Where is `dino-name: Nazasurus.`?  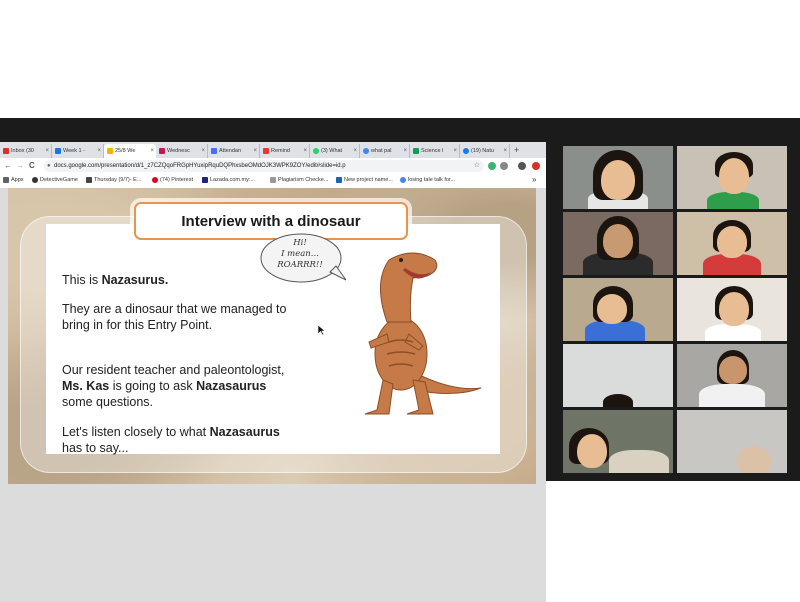 dino-name: Nazasurus. is located at coordinates (135, 280).